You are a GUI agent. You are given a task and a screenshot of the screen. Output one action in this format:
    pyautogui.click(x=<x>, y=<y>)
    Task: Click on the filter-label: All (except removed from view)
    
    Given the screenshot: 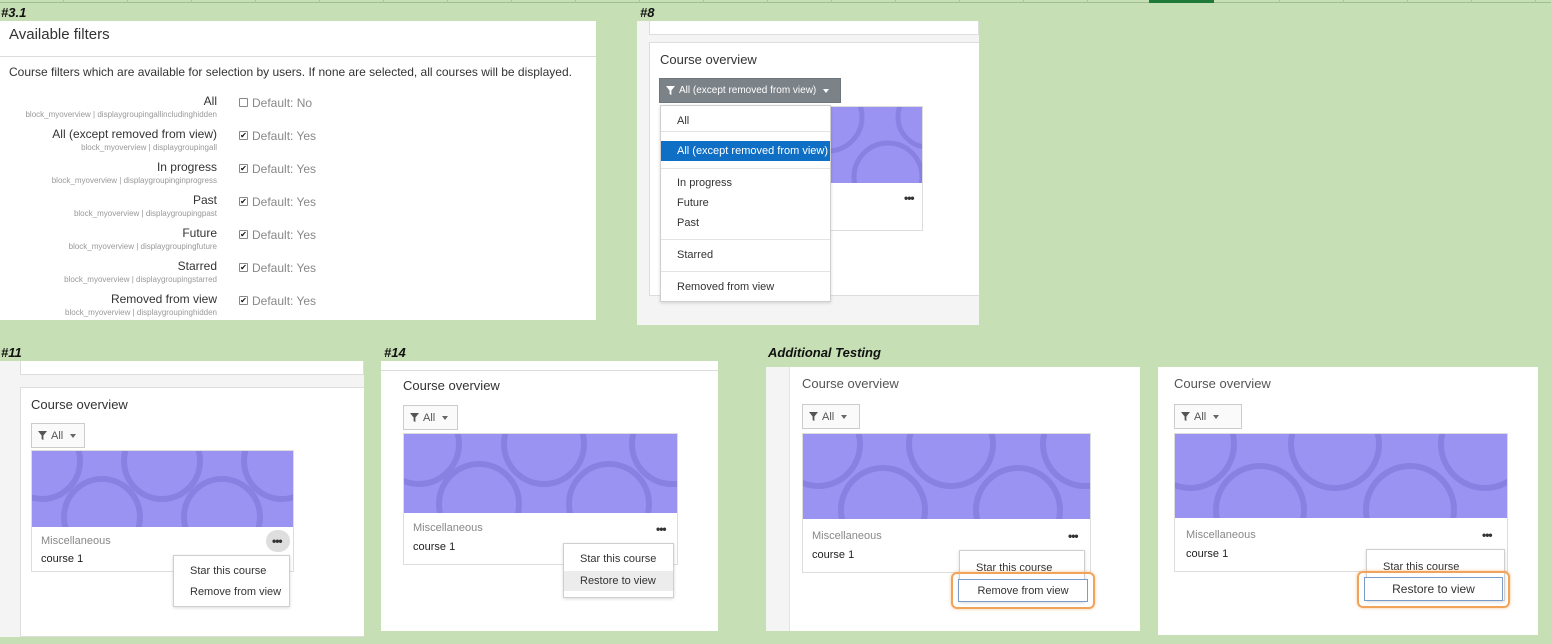 What is the action you would take?
    pyautogui.click(x=134, y=134)
    